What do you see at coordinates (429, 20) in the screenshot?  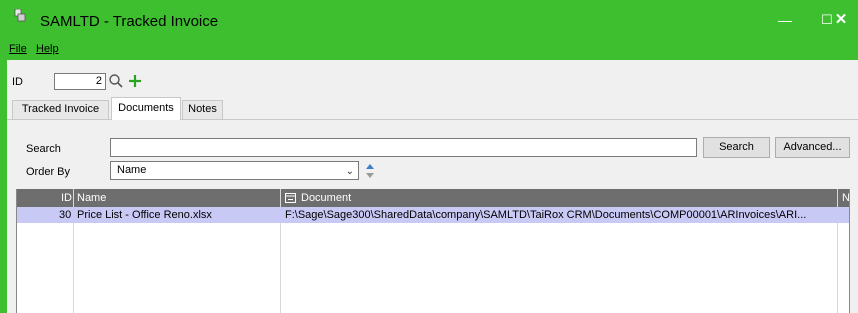 I see `title-bar: SAMLTD - Tracked Invoice — ☐ ✕` at bounding box center [429, 20].